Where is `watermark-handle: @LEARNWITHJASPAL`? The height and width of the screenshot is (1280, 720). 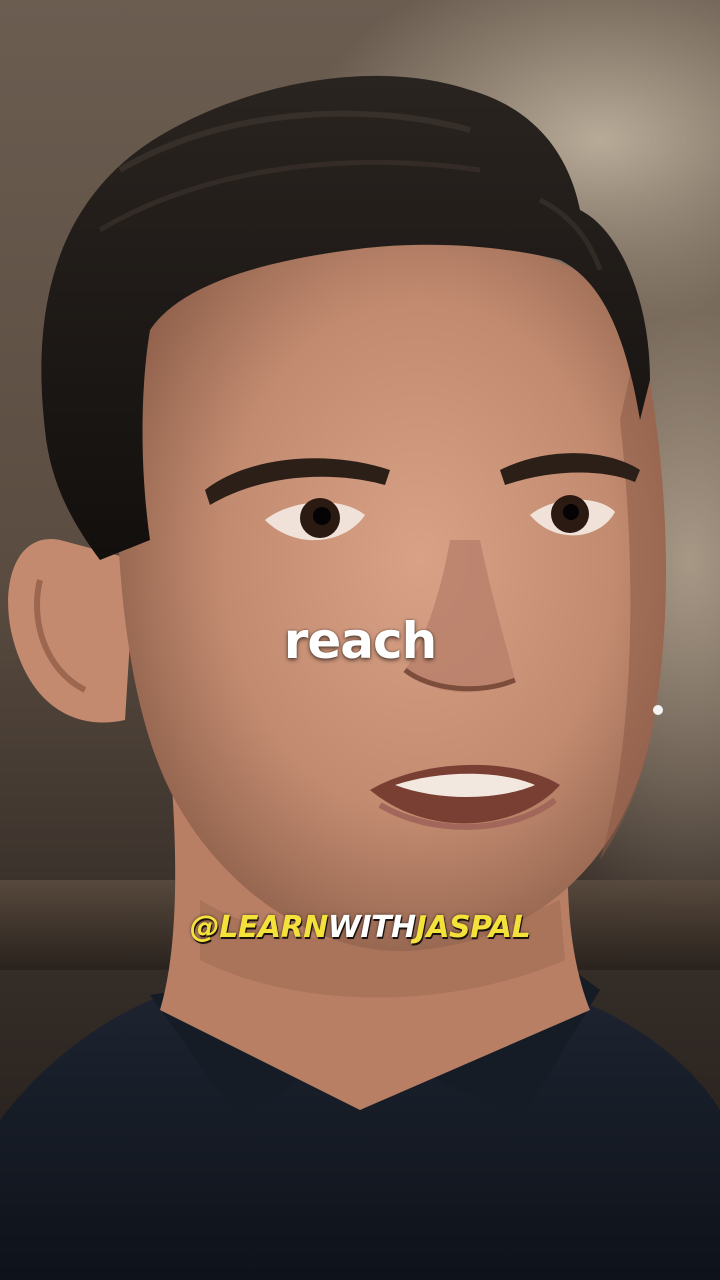
watermark-handle: @LEARNWITHJASPAL is located at coordinates (360, 927).